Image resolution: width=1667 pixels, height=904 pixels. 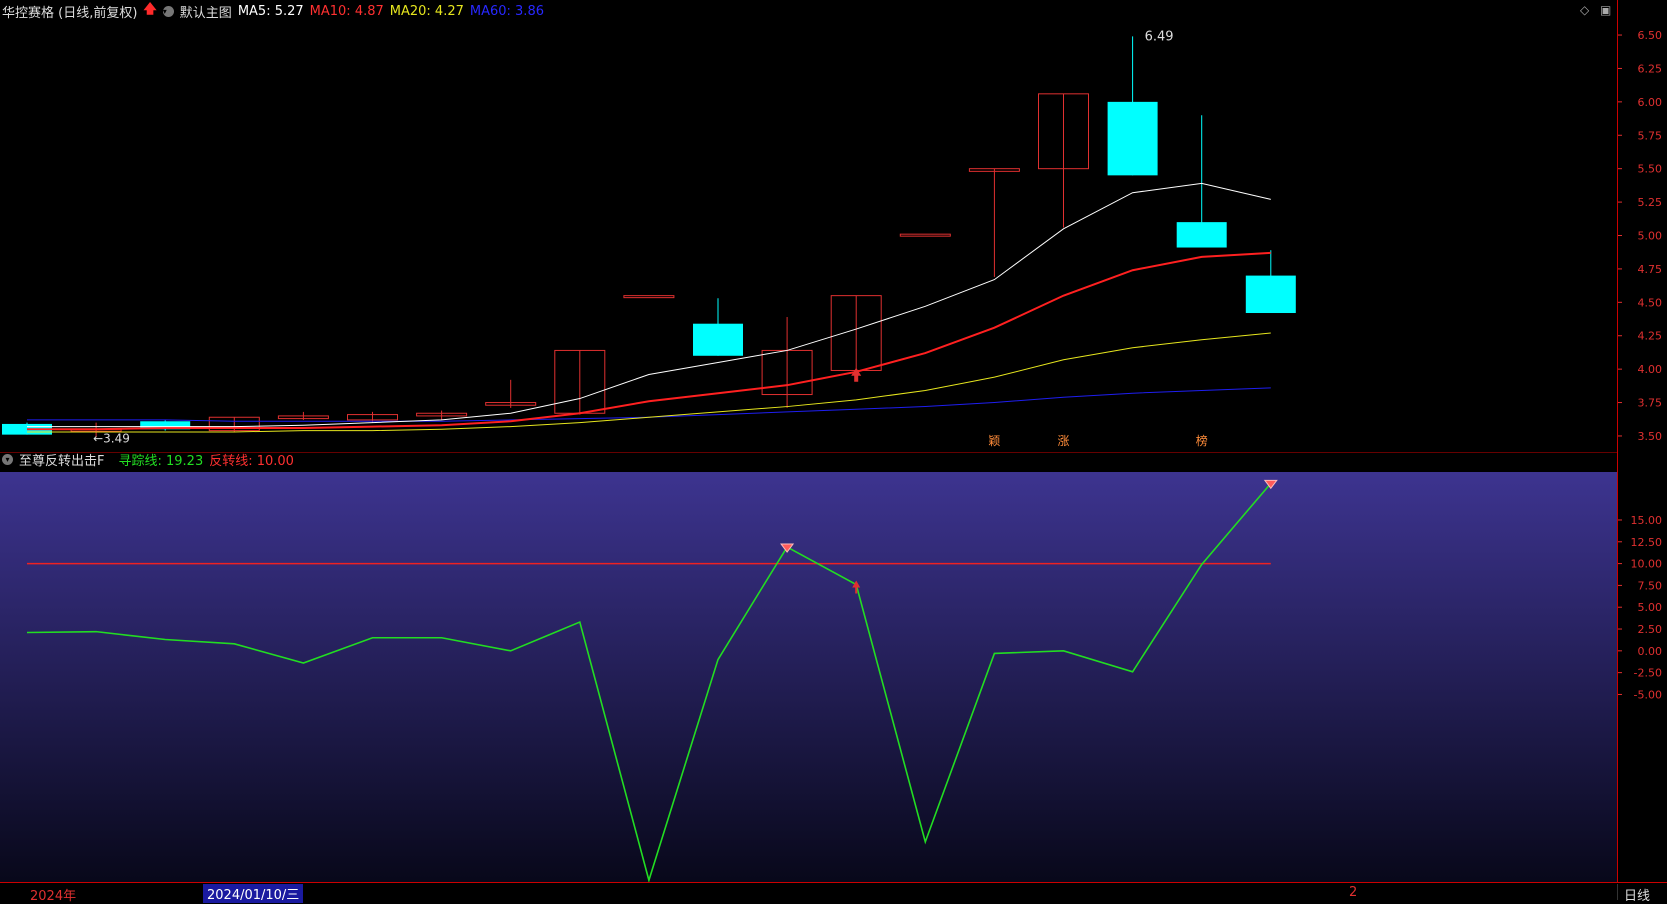 I want to click on low-price-label: ←3.49, so click(x=111, y=438).